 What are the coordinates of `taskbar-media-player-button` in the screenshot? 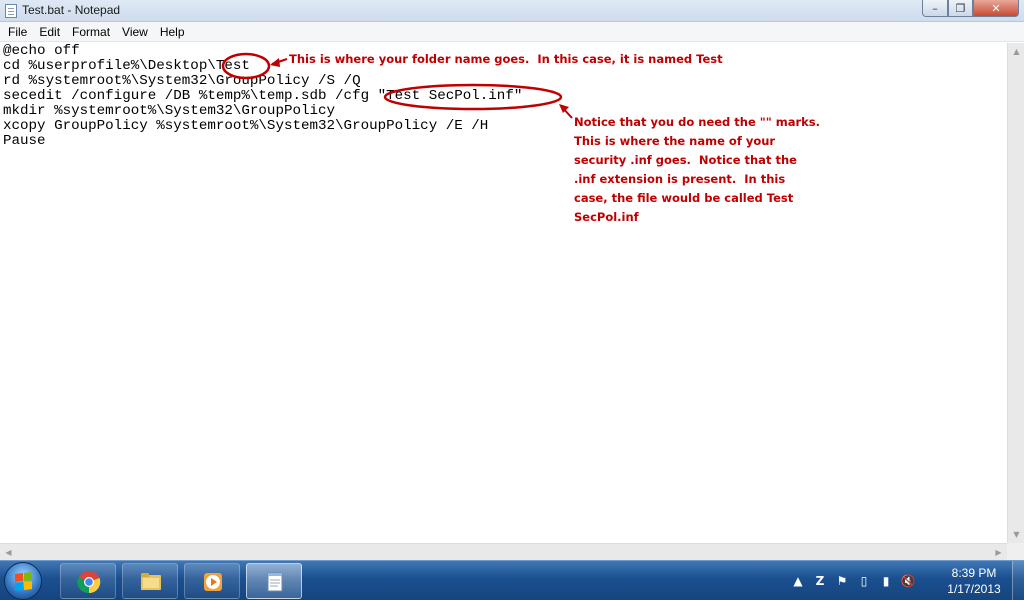 It's located at (212, 581).